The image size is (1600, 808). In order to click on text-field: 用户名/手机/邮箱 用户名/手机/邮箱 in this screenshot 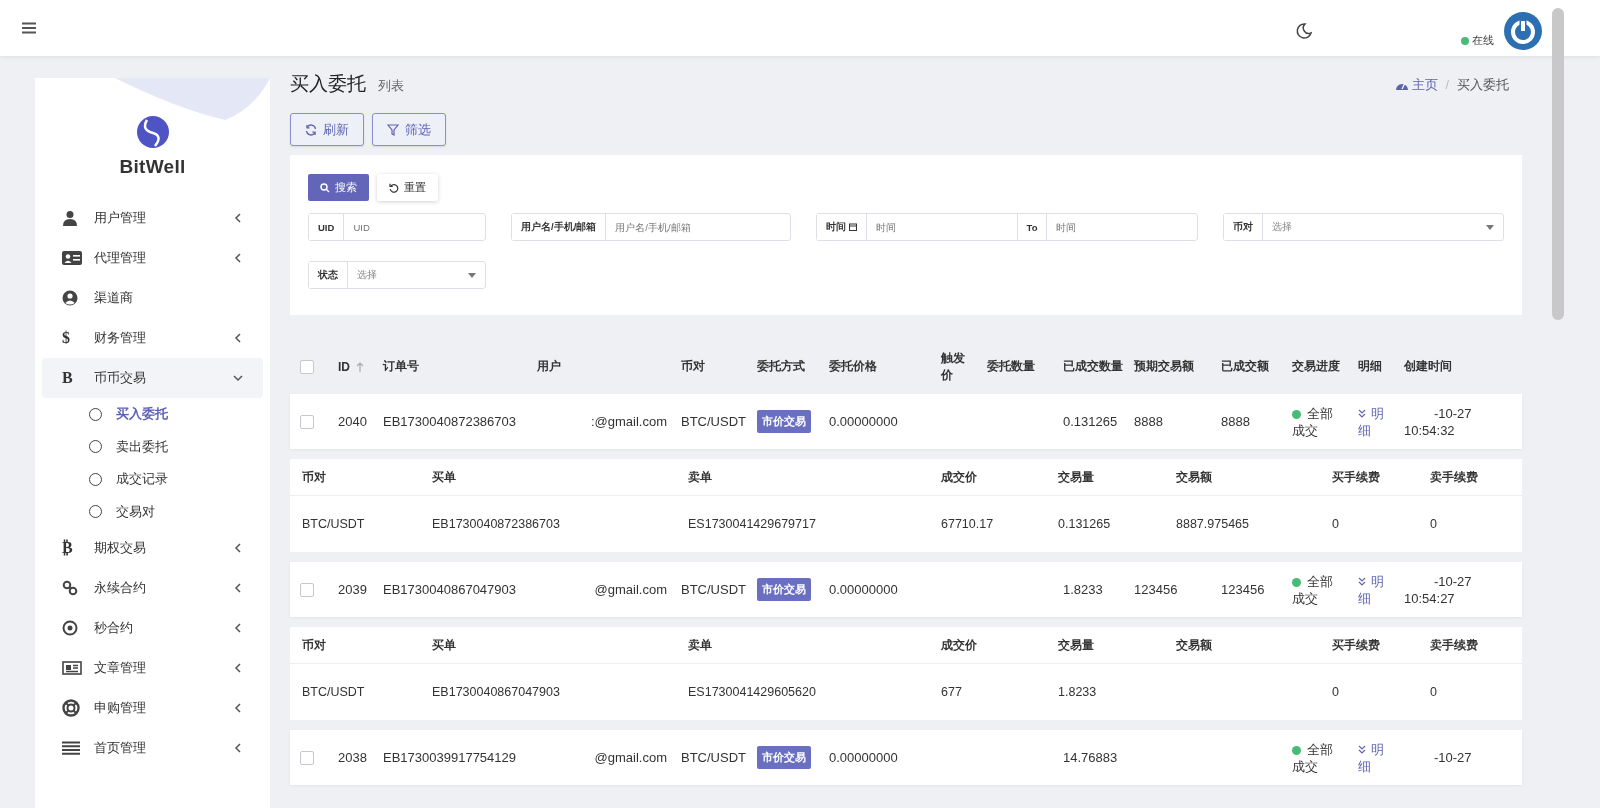, I will do `click(651, 227)`.